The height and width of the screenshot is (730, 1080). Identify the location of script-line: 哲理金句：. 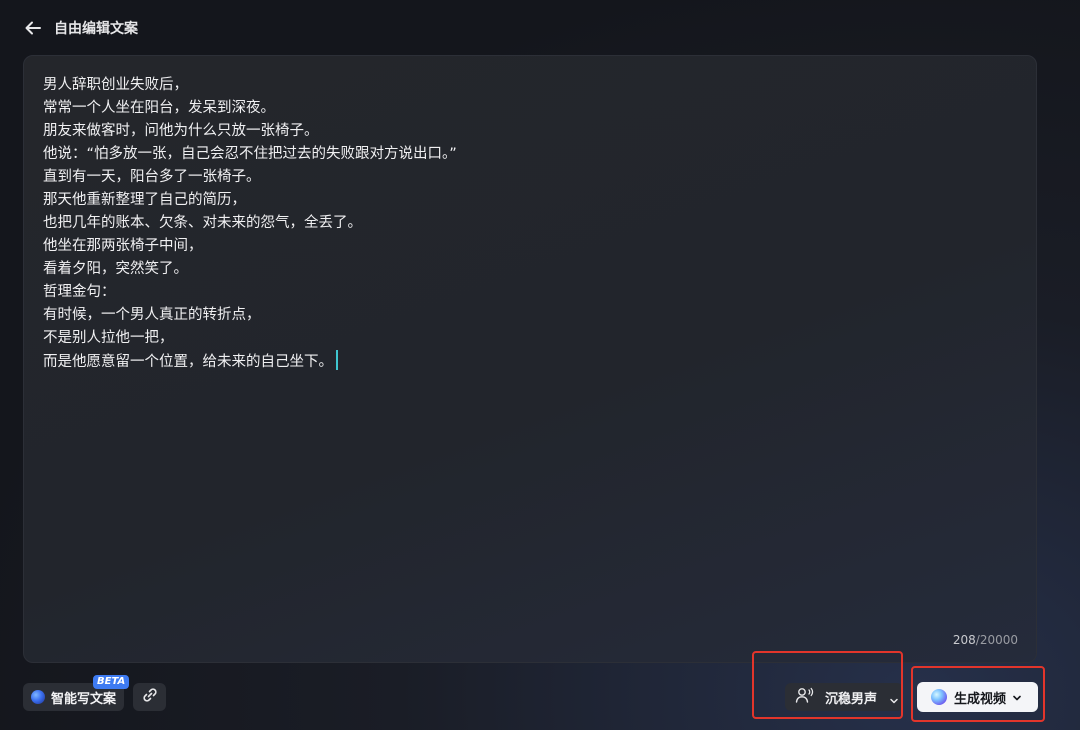
(79, 292).